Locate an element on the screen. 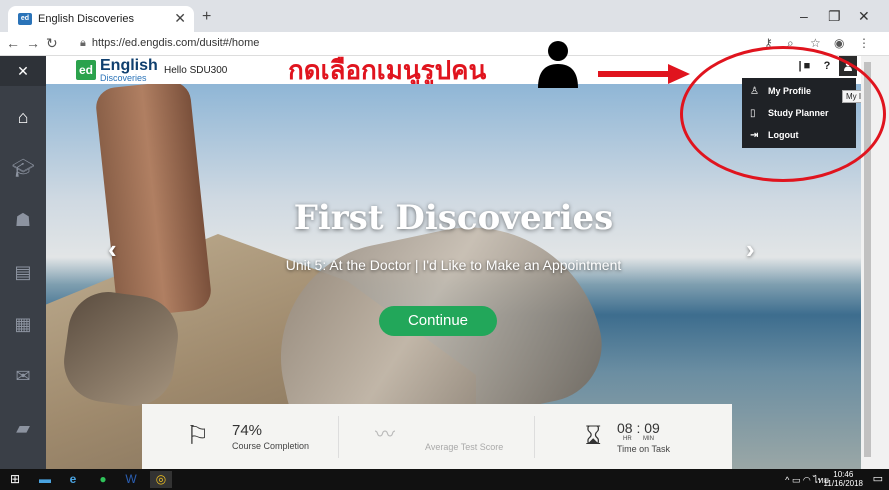 This screenshot has width=889, height=490. logo-mark: ed is located at coordinates (86, 70).